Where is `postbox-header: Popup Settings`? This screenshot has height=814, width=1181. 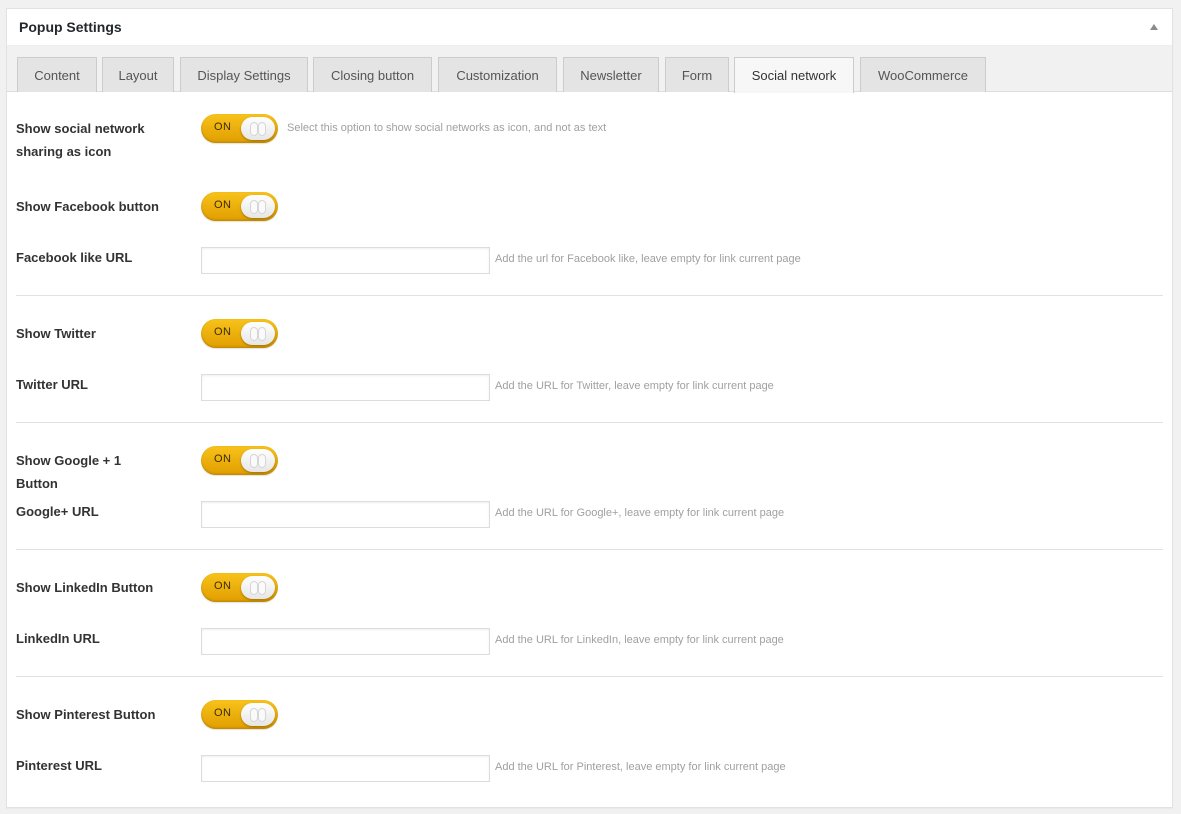 postbox-header: Popup Settings is located at coordinates (589, 27).